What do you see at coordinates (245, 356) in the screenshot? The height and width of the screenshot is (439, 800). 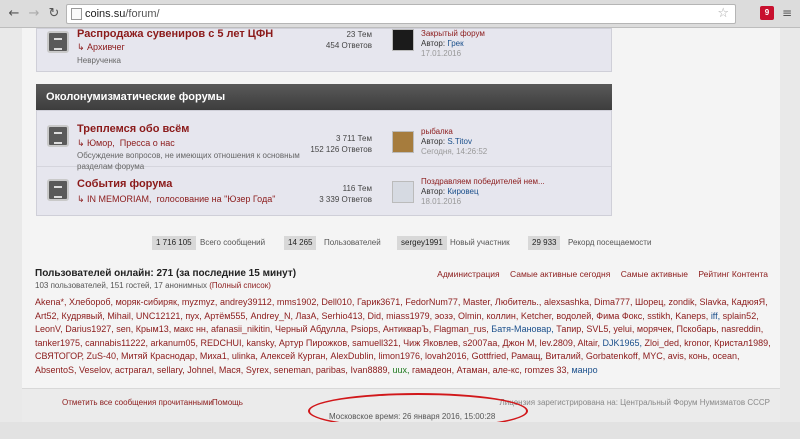 I see `online-user-link: ulinka,` at bounding box center [245, 356].